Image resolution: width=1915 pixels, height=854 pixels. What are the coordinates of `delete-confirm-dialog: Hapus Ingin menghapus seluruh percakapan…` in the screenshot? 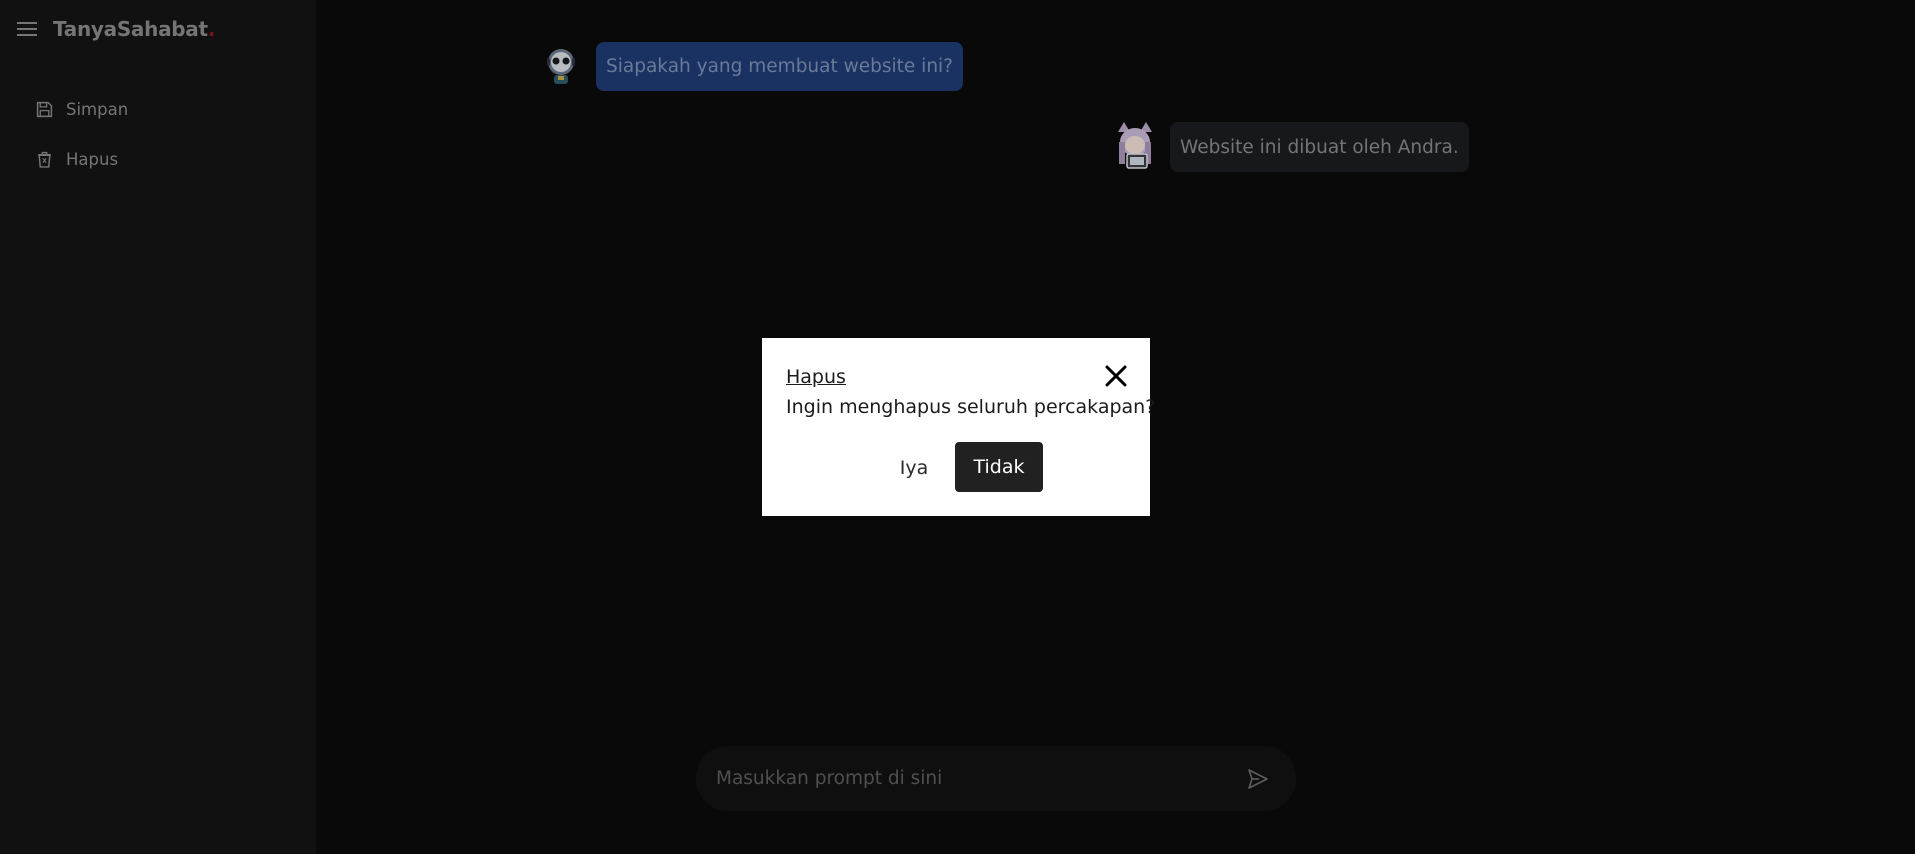 It's located at (958, 427).